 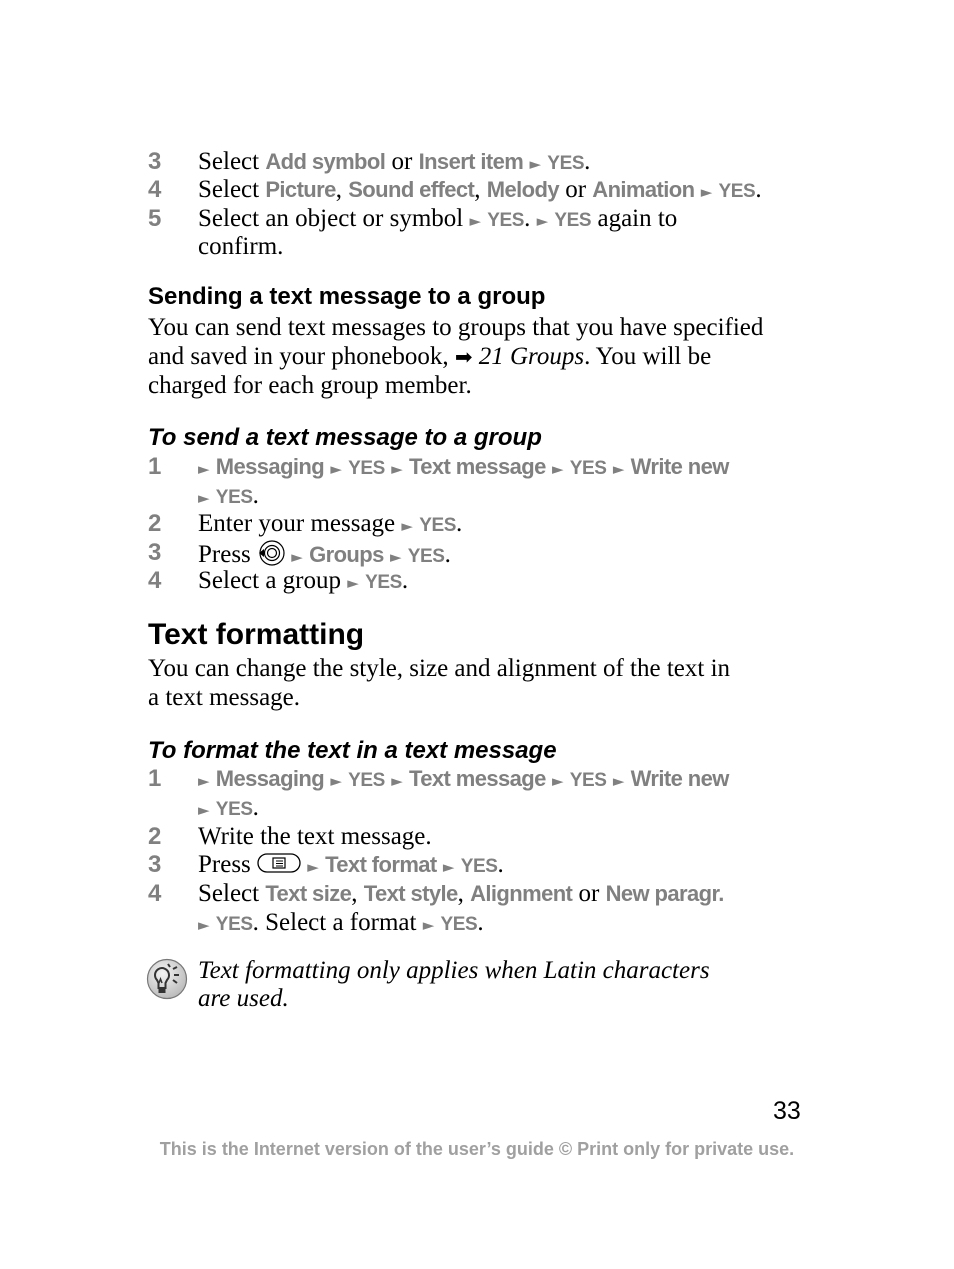 What do you see at coordinates (665, 893) in the screenshot?
I see `menu-item: New paragr.` at bounding box center [665, 893].